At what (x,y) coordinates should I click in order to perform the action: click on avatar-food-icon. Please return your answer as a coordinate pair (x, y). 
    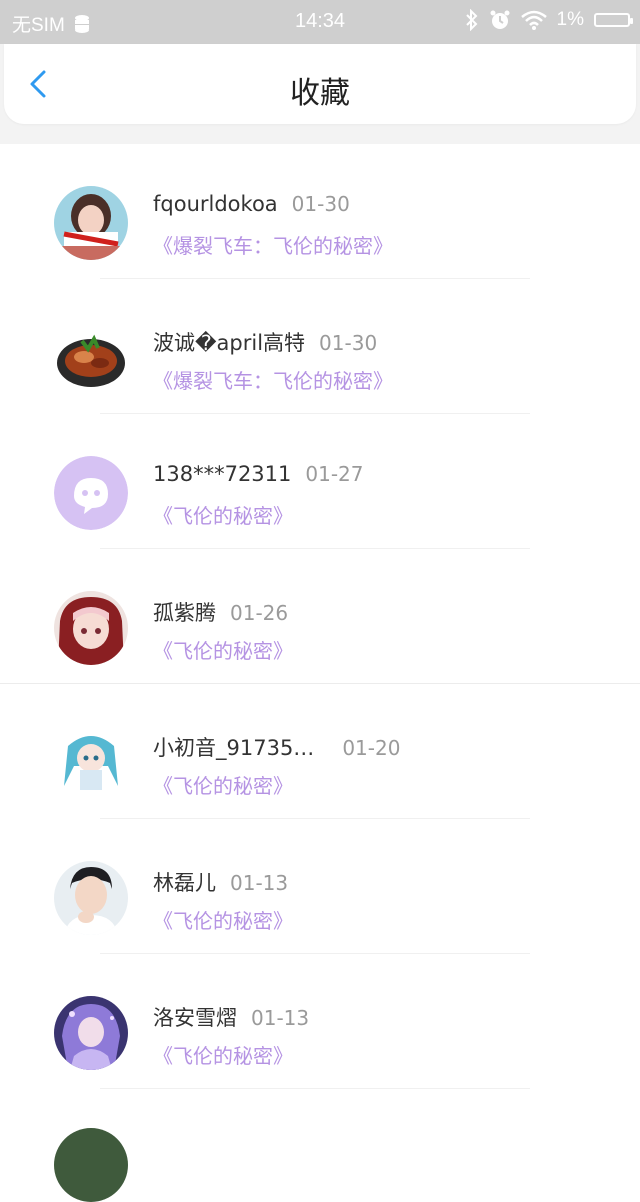
    Looking at the image, I should click on (91, 358).